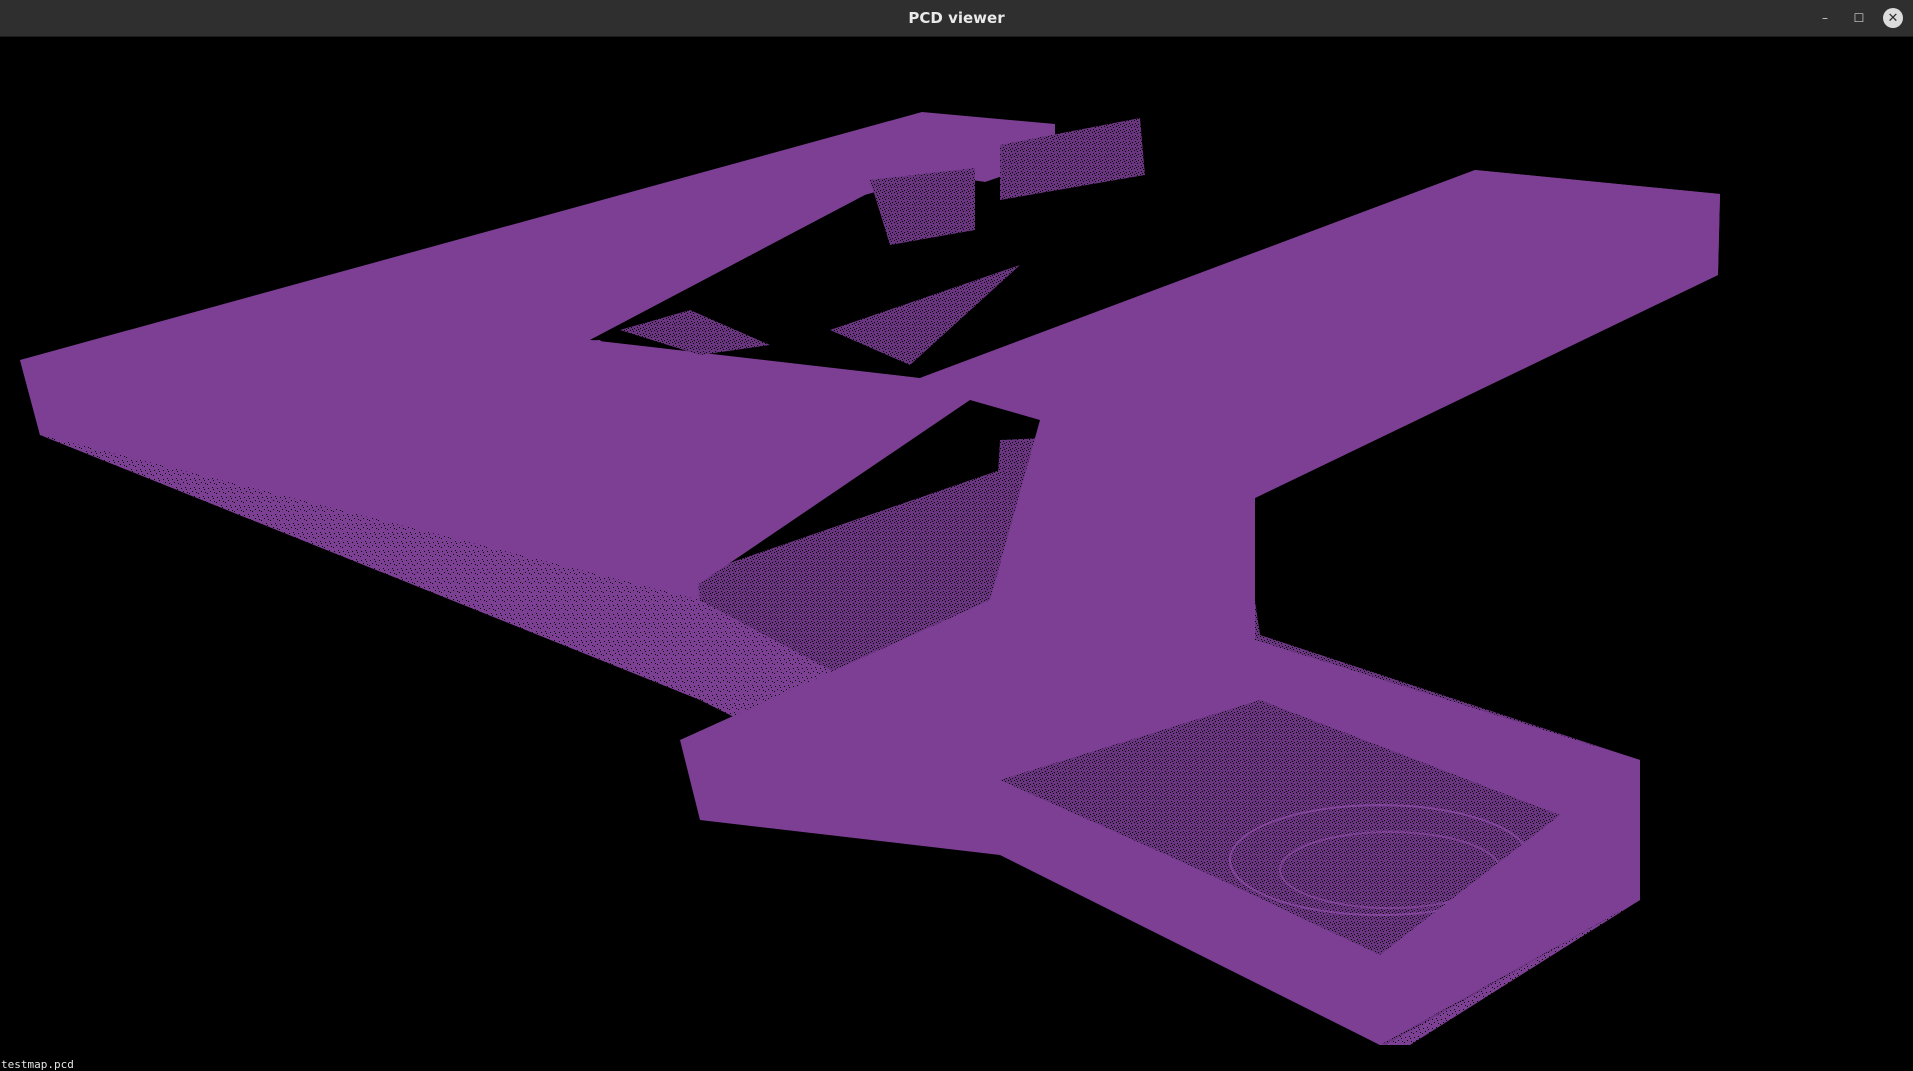 This screenshot has height=1071, width=1913. I want to click on window-controls: – ☐ ✕, so click(1859, 18).